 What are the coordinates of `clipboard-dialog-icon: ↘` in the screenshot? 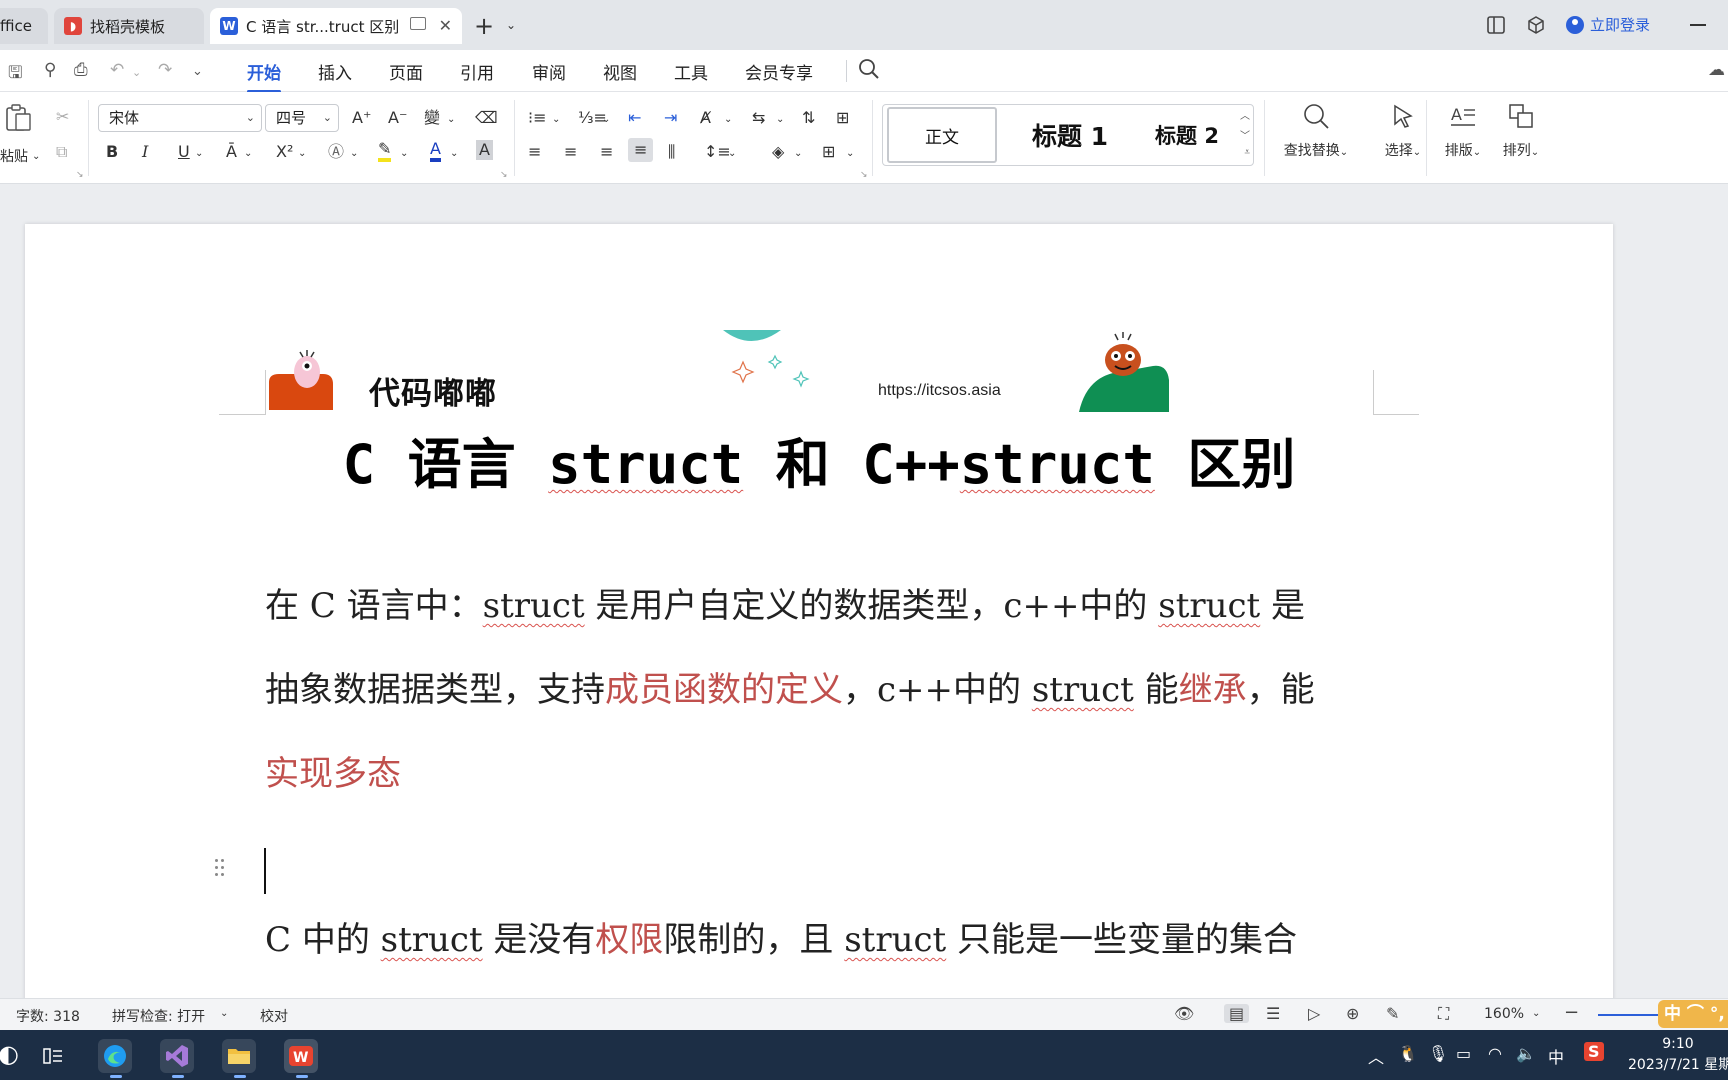 It's located at (80, 175).